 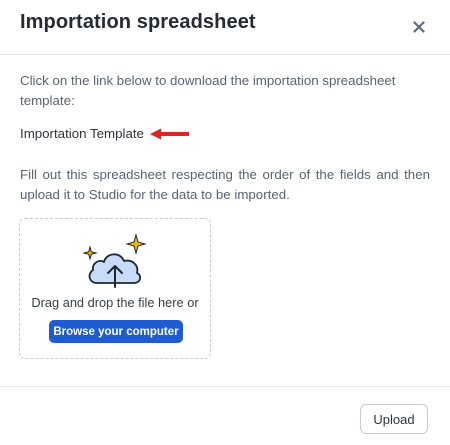 I want to click on cloud-upload-icon, so click(x=114, y=260).